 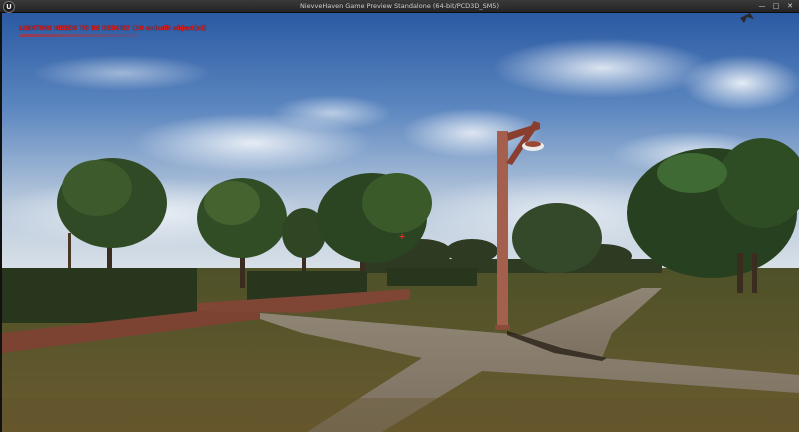 What do you see at coordinates (762, 6) in the screenshot?
I see `minimize-button: —` at bounding box center [762, 6].